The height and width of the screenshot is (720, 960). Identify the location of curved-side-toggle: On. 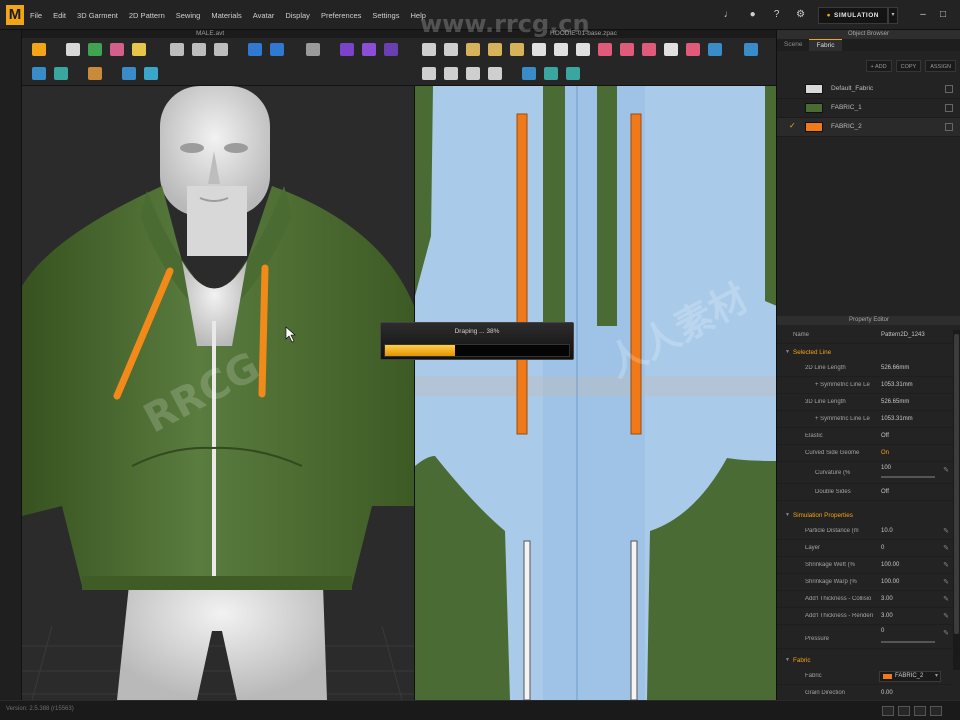
(885, 453).